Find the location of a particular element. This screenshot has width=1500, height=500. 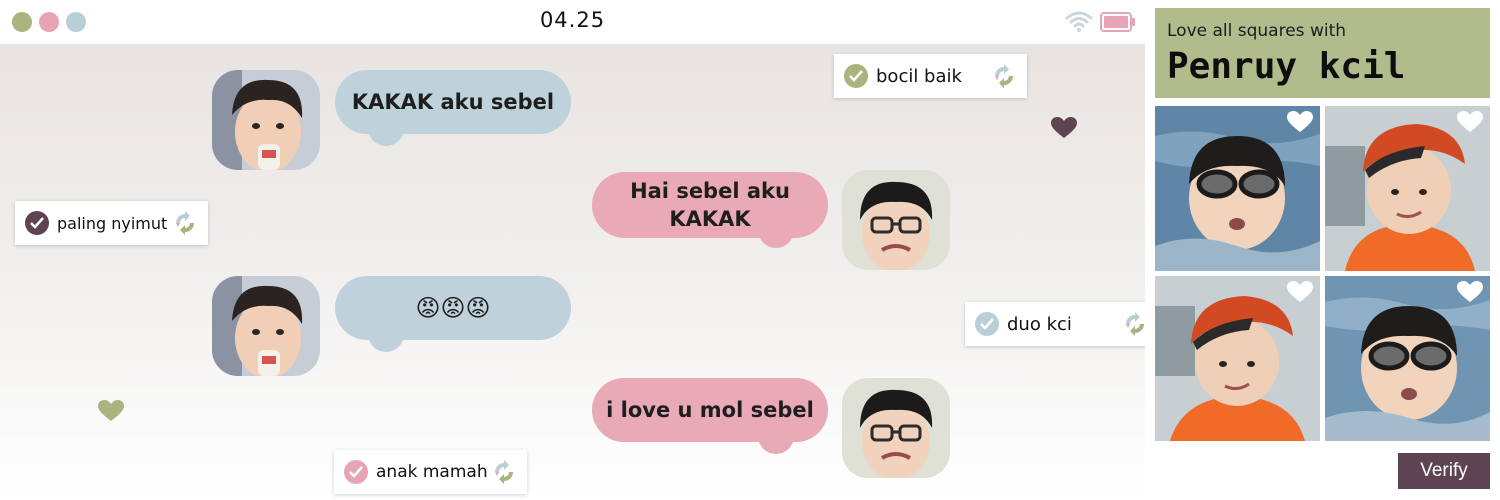

message-bubble-sent: i love u mol sebel is located at coordinates (710, 410).